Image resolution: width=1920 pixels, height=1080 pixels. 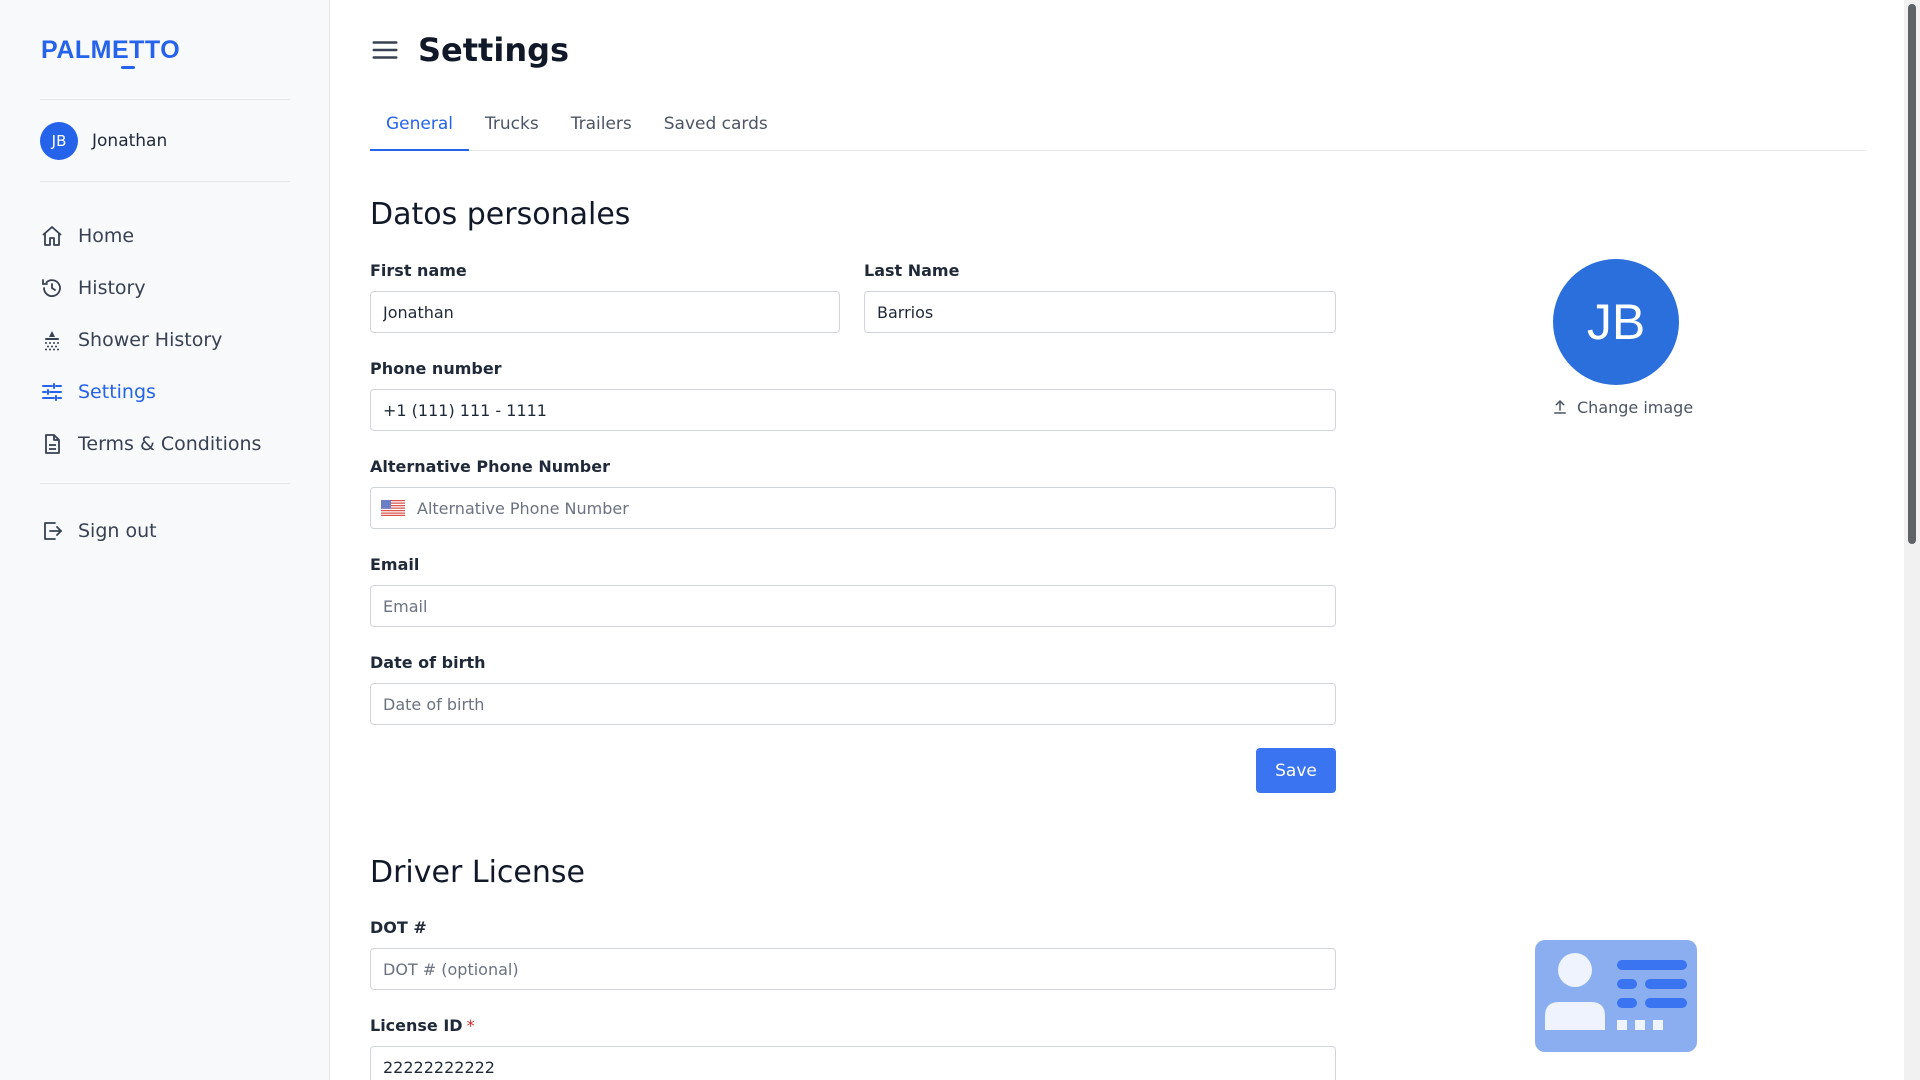 What do you see at coordinates (470, 1025) in the screenshot?
I see `required-mark: *` at bounding box center [470, 1025].